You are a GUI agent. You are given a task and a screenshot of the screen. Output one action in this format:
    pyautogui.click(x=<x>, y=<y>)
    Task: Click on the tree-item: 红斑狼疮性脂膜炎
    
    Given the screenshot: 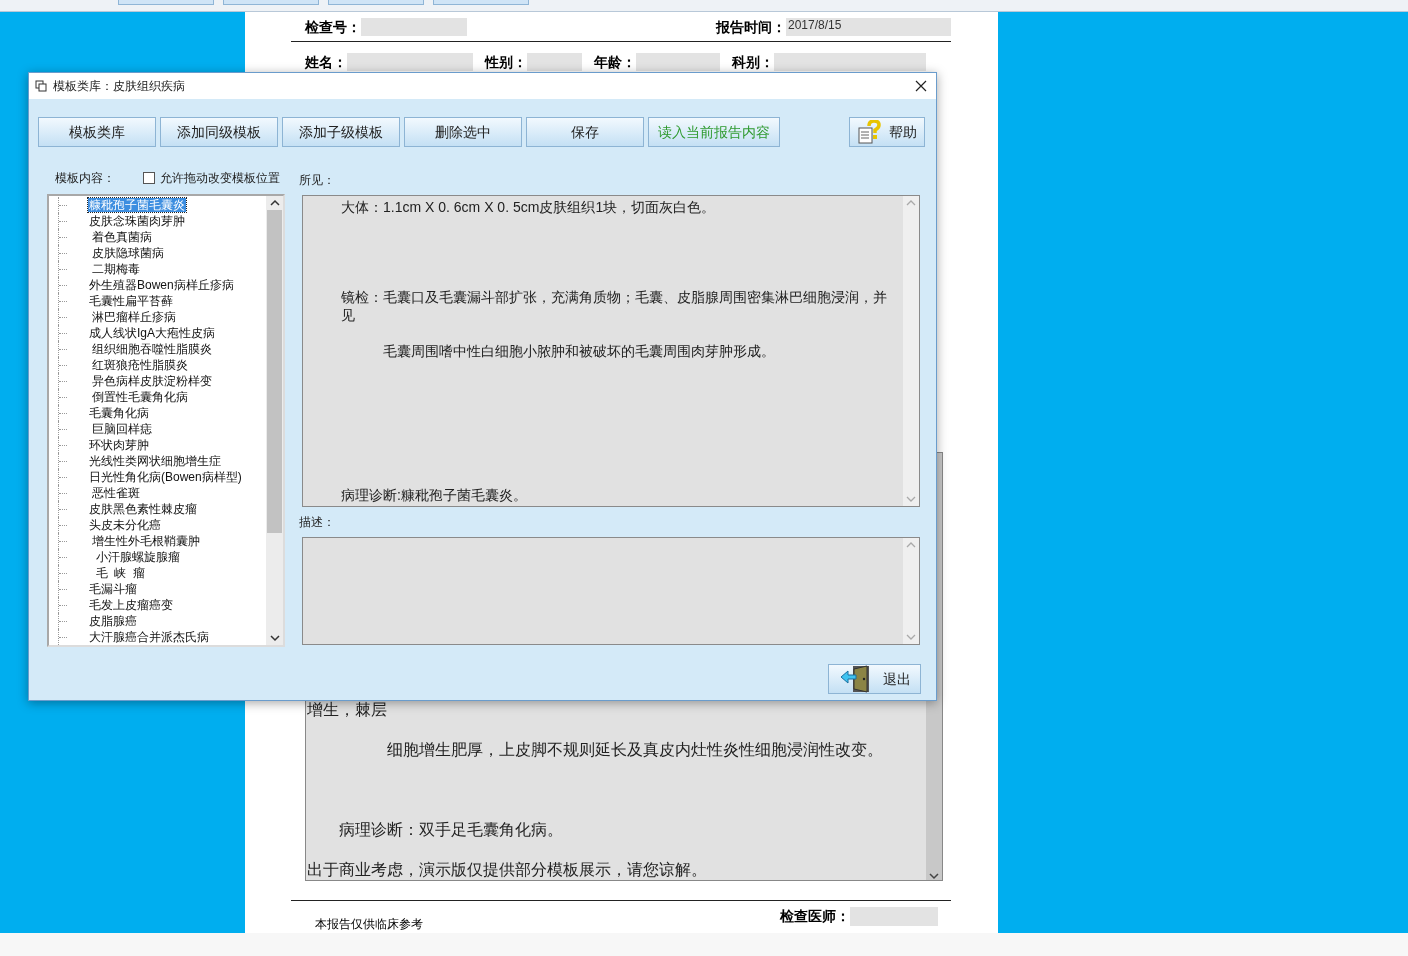 What is the action you would take?
    pyautogui.click(x=139, y=365)
    